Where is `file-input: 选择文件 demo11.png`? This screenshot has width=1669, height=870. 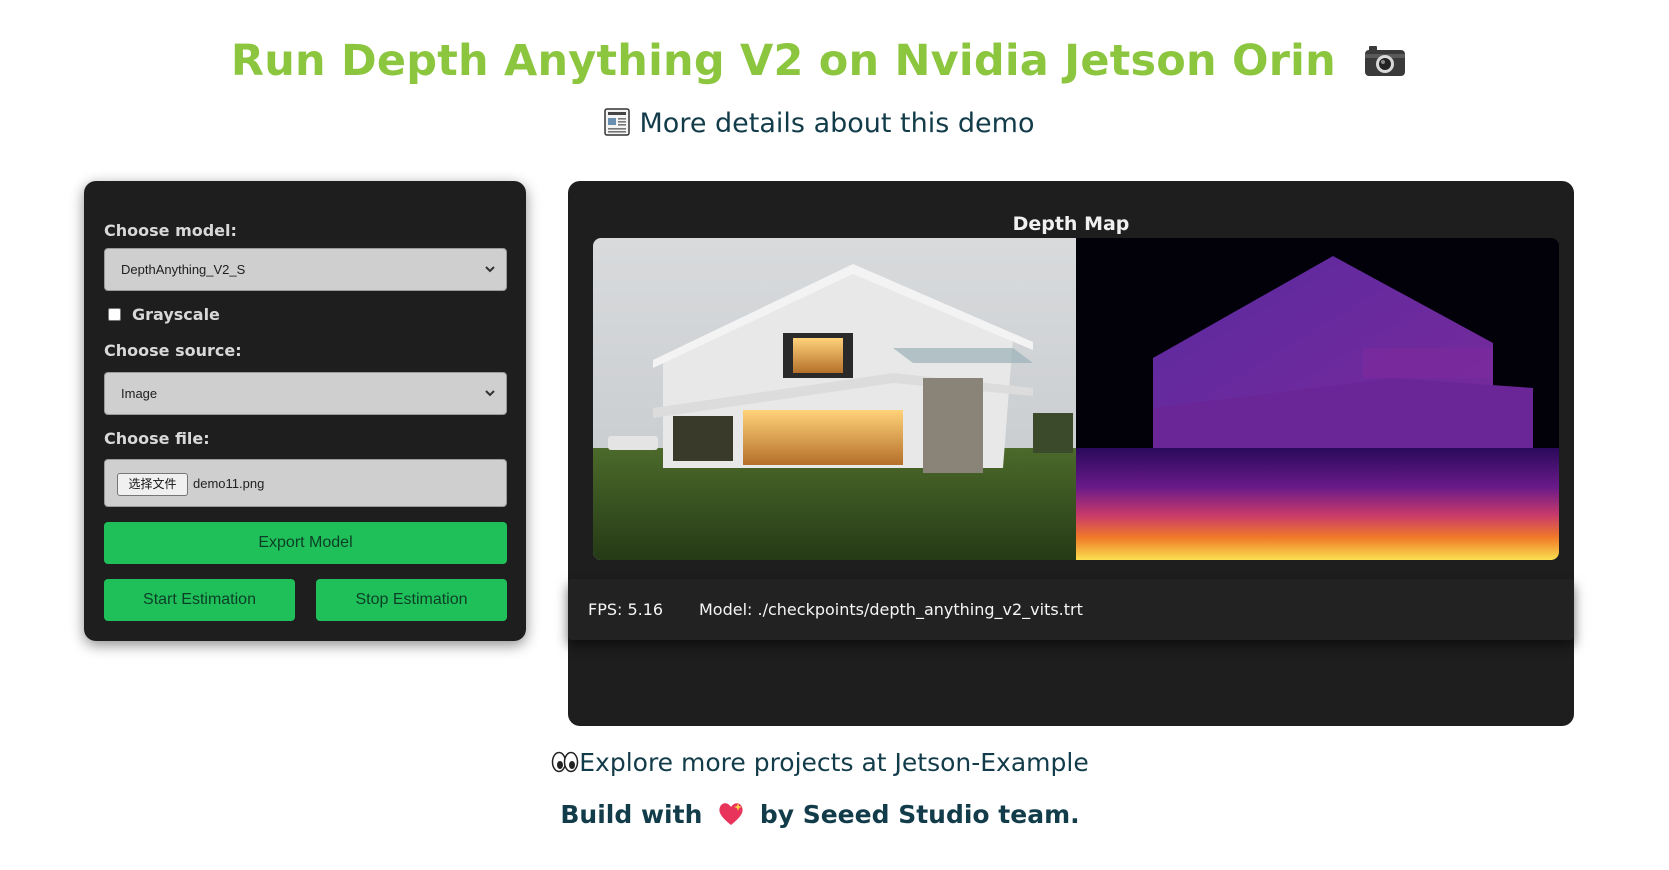
file-input: 选择文件 demo11.png is located at coordinates (305, 483).